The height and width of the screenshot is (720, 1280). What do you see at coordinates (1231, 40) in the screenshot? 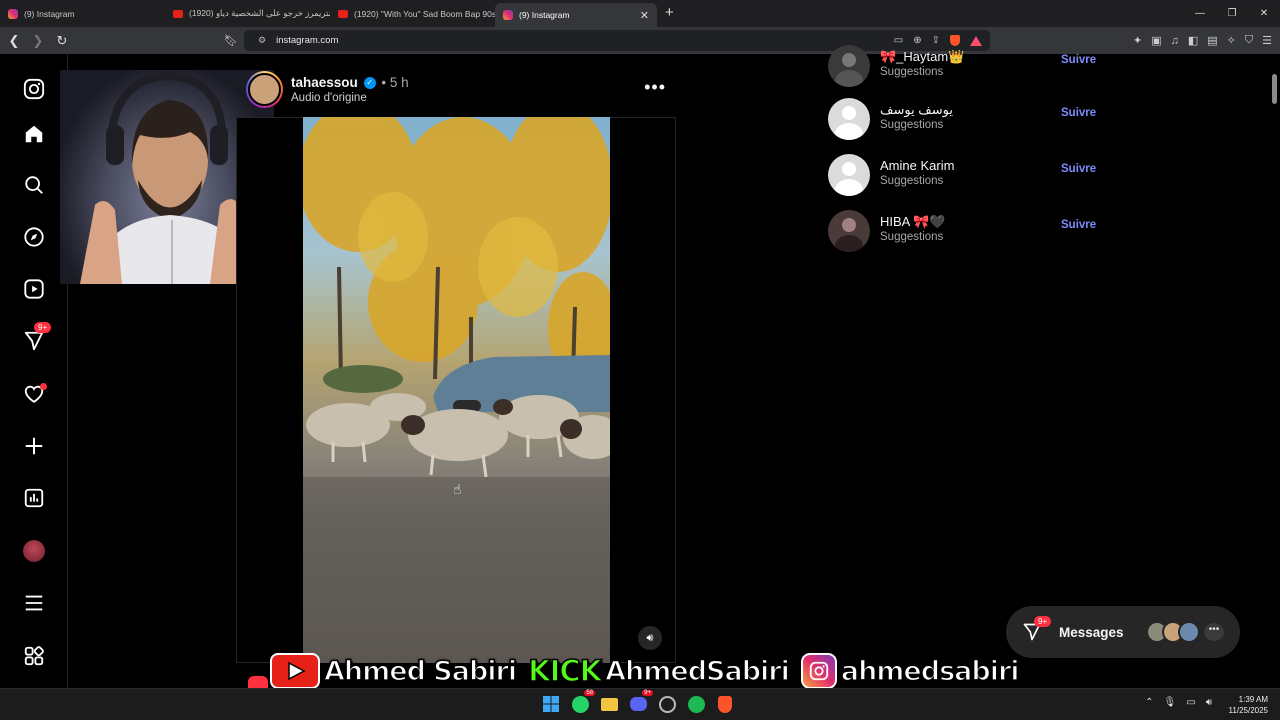
I see `leo-ai-icon: ✧` at bounding box center [1231, 40].